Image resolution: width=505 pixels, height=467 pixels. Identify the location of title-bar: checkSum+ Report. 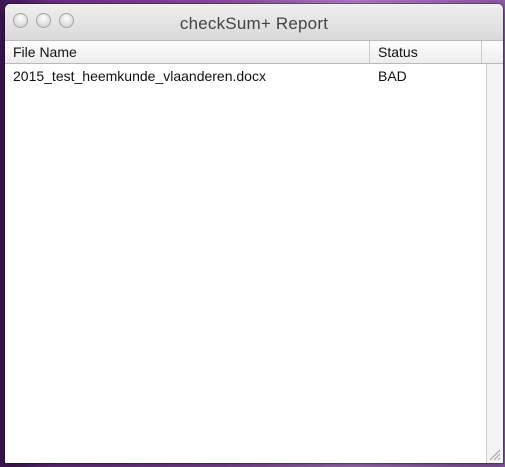
(254, 22).